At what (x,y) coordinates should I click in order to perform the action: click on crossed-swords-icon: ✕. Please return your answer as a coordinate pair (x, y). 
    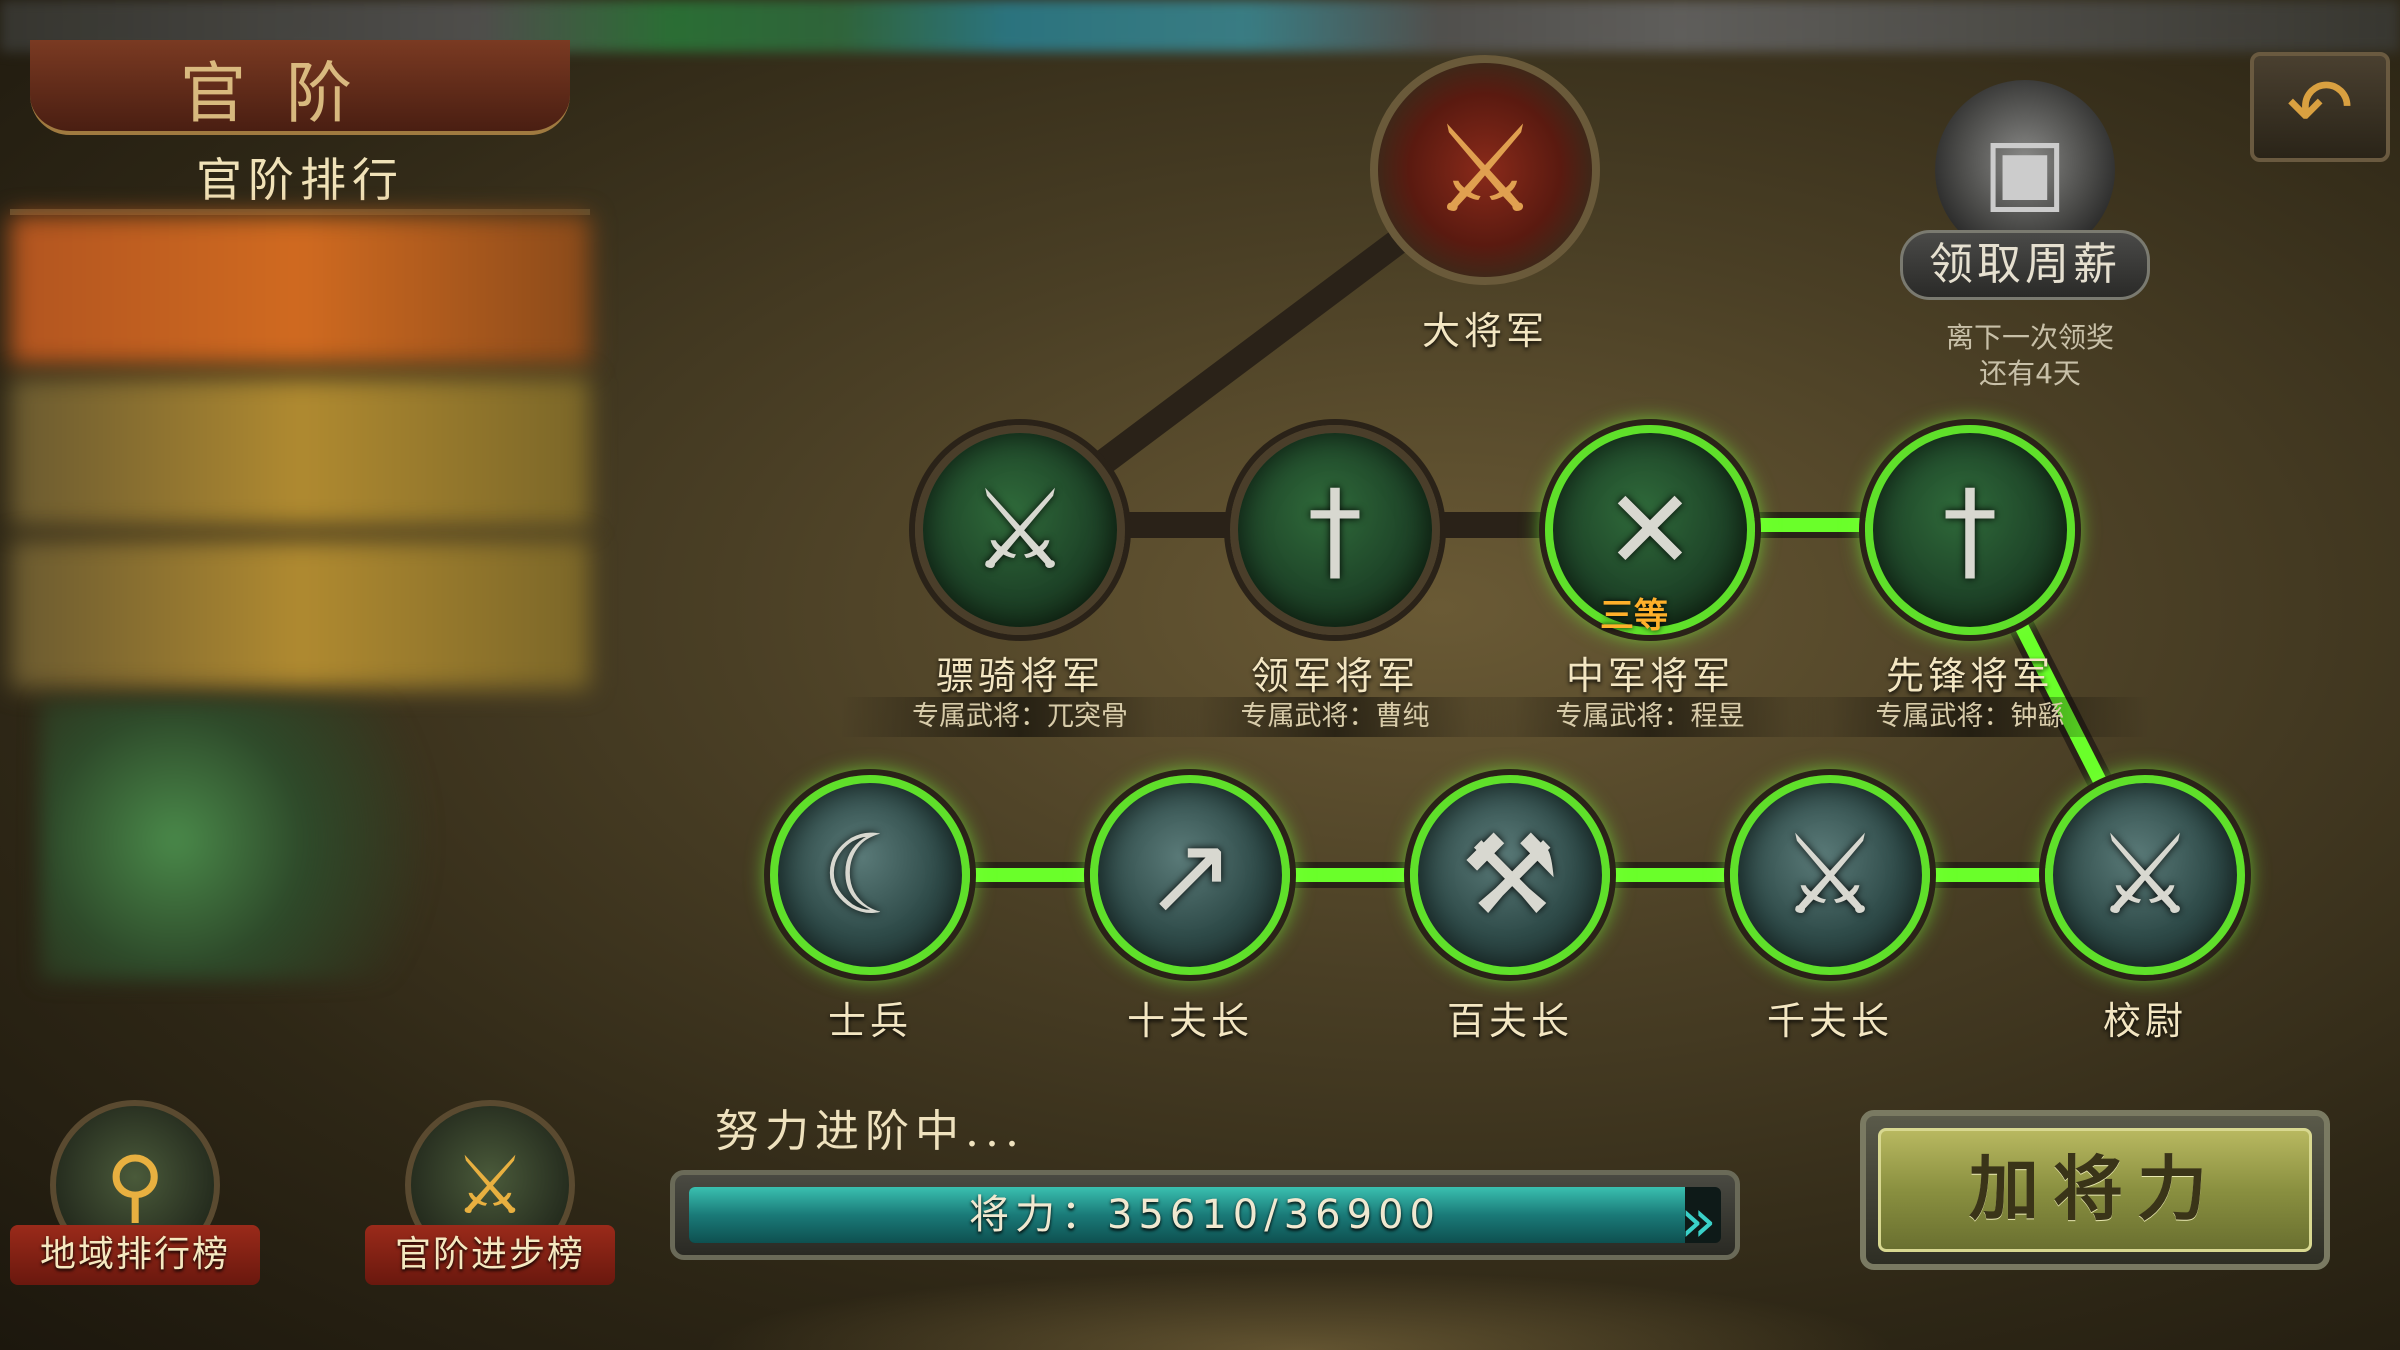
    Looking at the image, I should click on (1650, 530).